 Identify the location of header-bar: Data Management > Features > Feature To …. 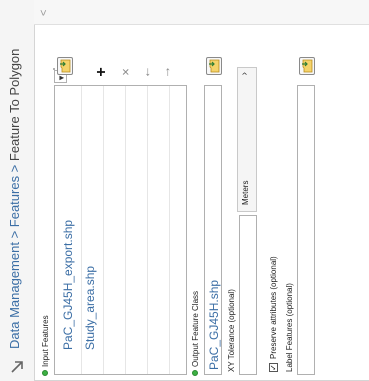
(17, 190).